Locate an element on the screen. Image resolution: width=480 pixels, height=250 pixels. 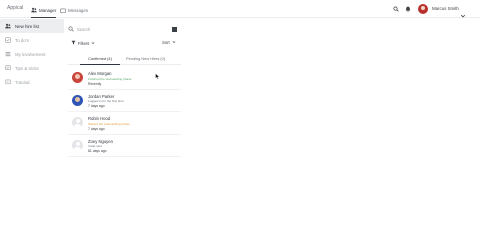
lightbulb-icon is located at coordinates (8, 68).